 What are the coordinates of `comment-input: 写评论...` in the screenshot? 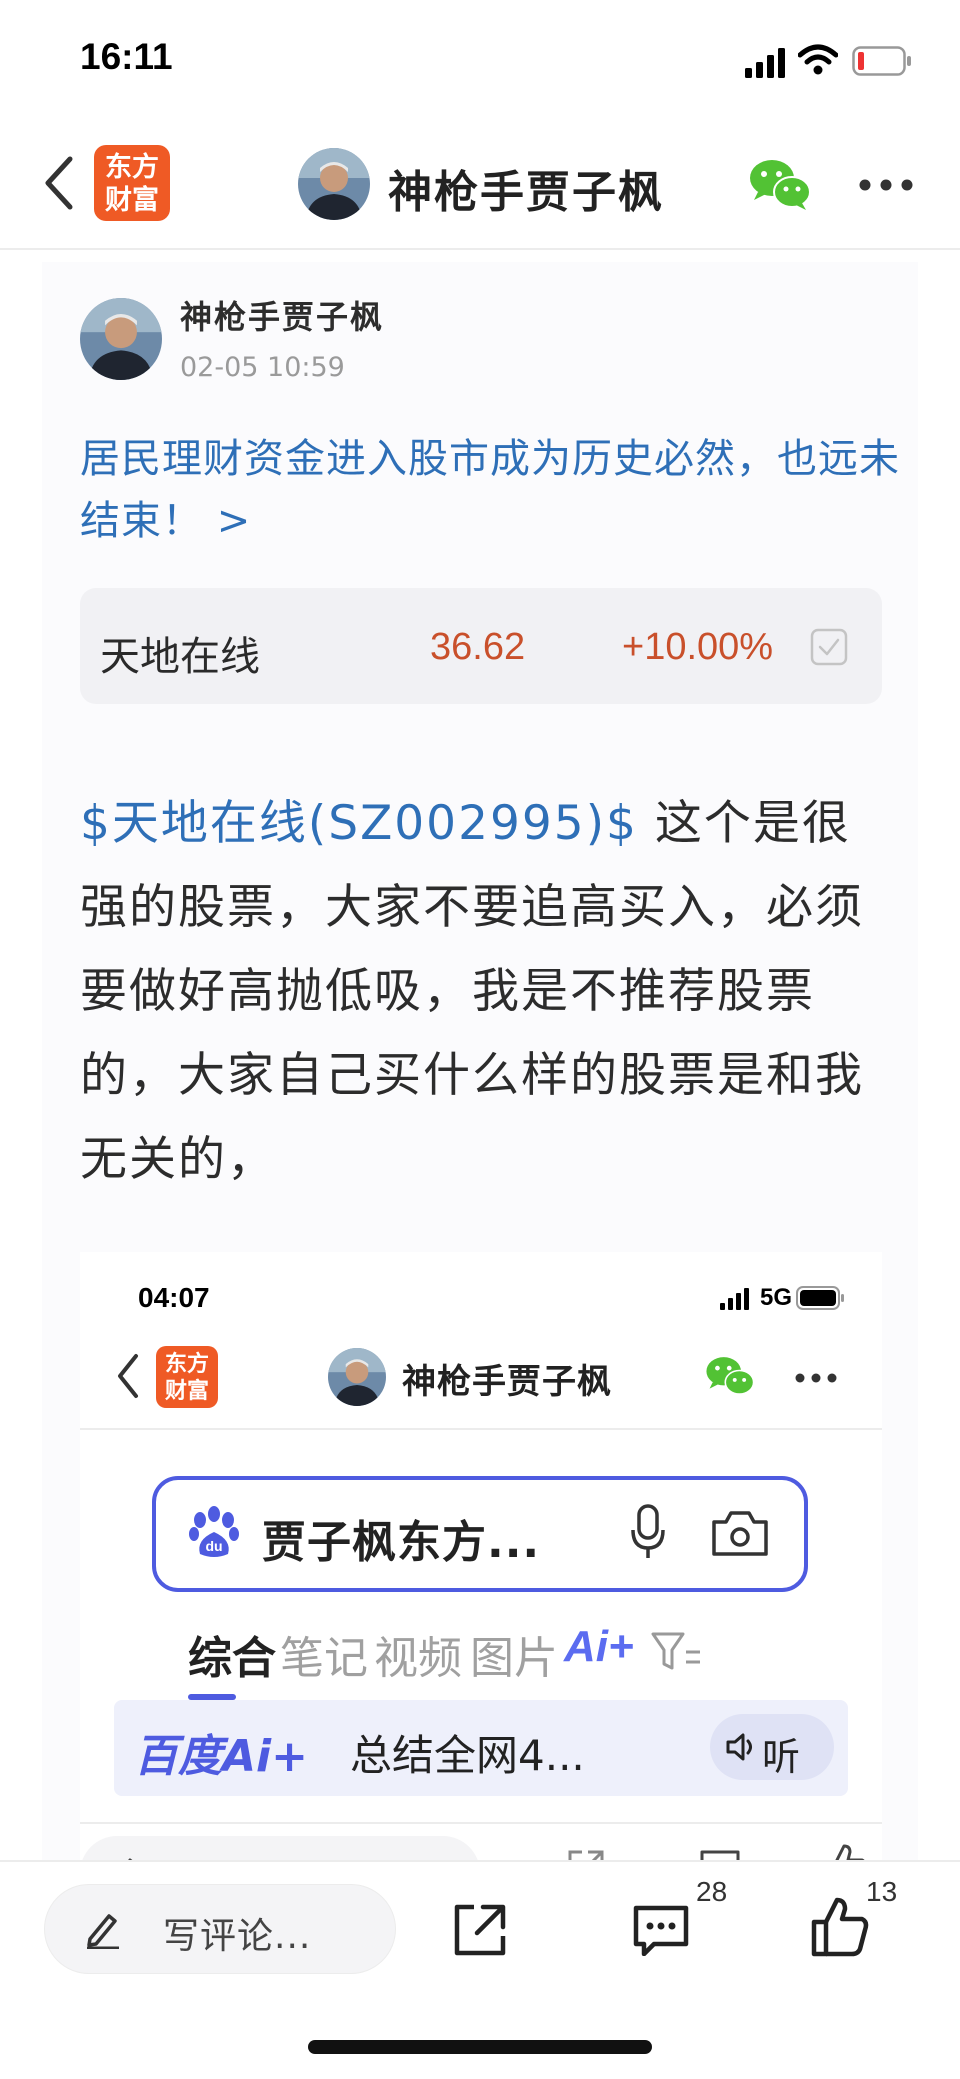 It's located at (220, 1929).